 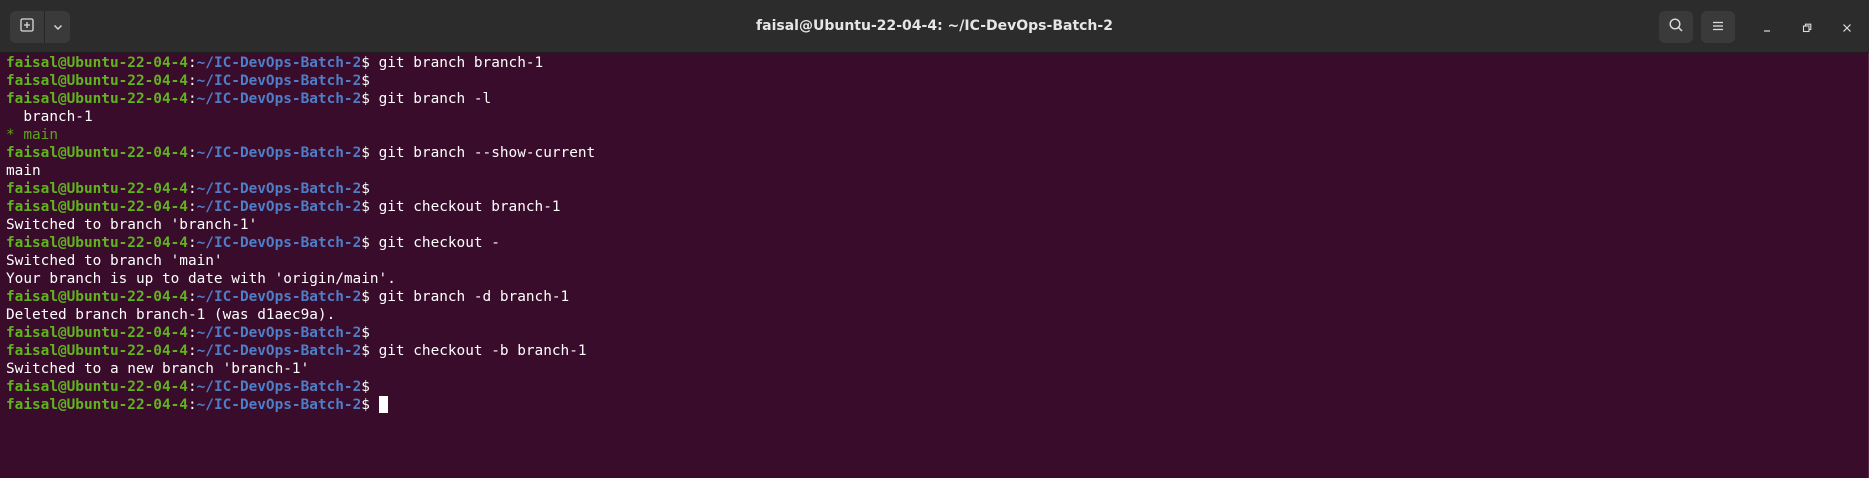 What do you see at coordinates (935, 117) in the screenshot?
I see `output-line: branch-1` at bounding box center [935, 117].